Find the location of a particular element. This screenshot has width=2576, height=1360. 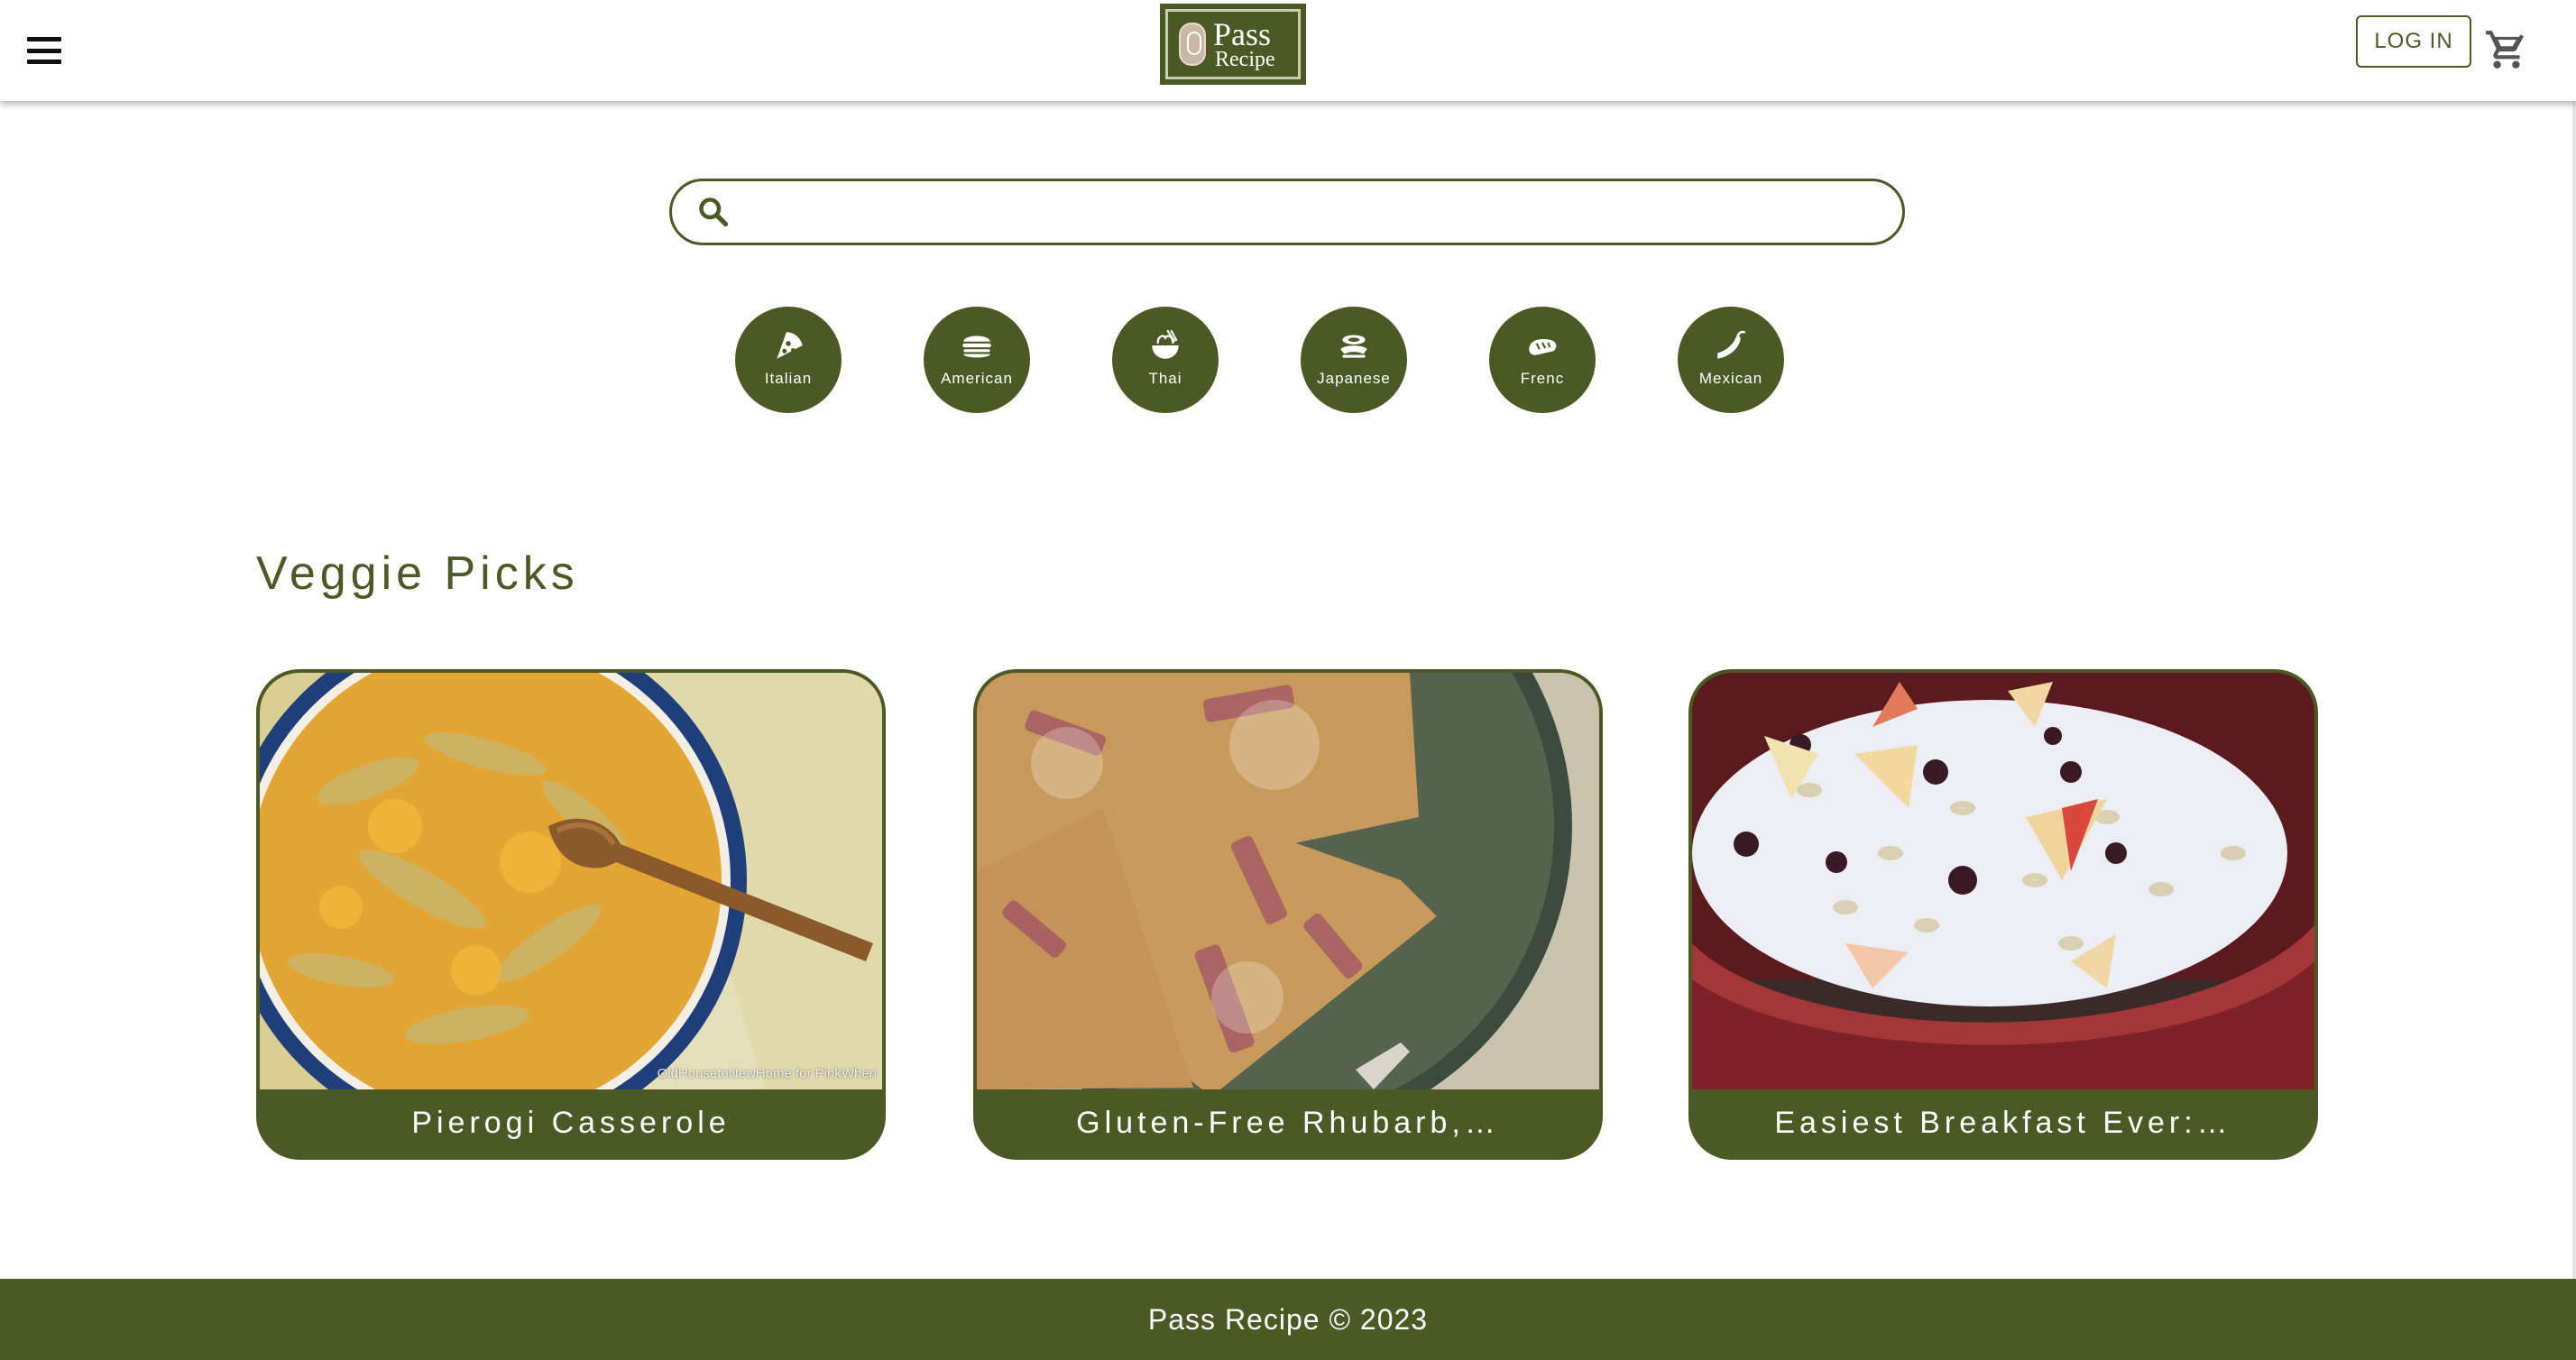

hamburger-menu-icon is located at coordinates (44, 51).